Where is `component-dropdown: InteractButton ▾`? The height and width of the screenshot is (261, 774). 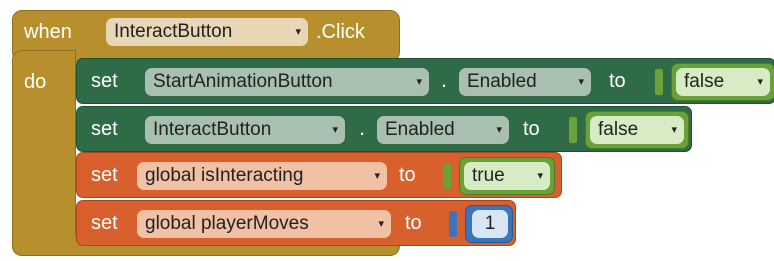 component-dropdown: InteractButton ▾ is located at coordinates (245, 130).